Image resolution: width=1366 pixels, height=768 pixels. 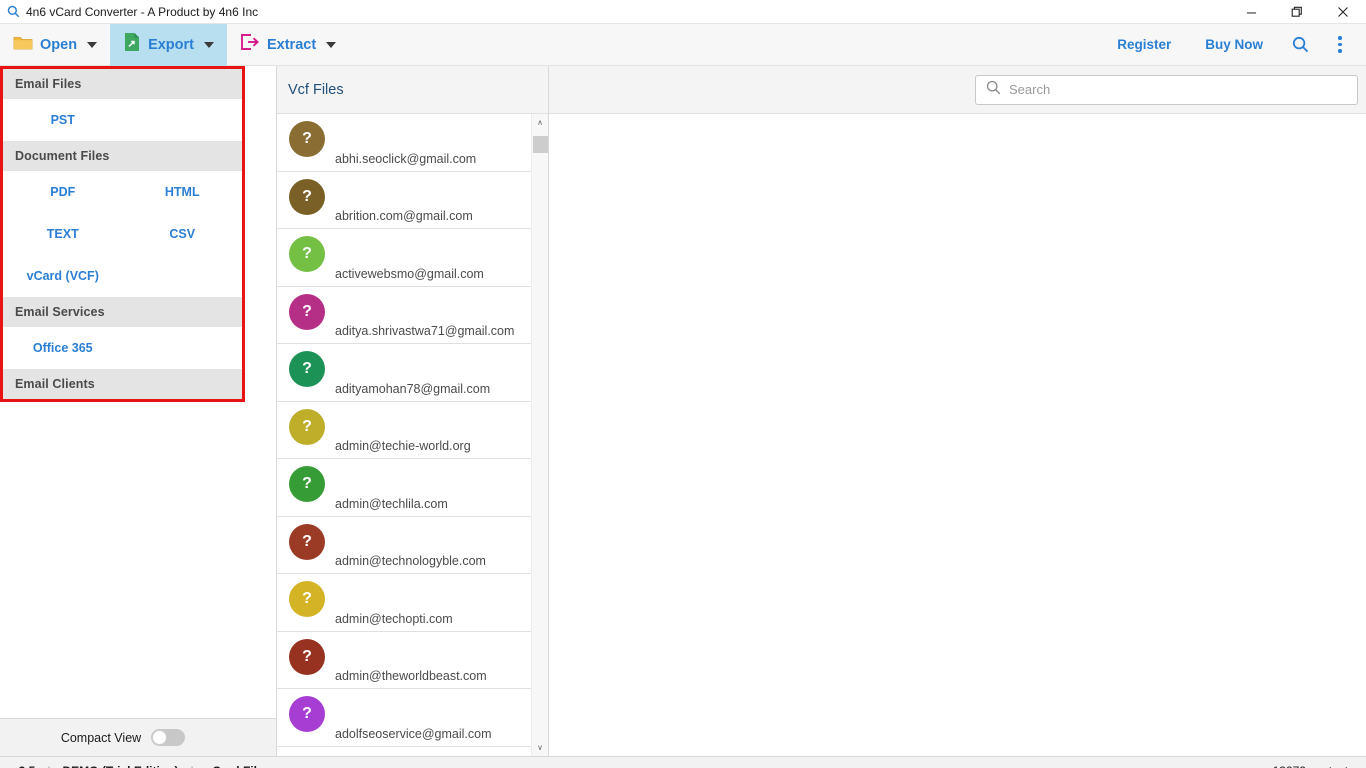 I want to click on compact-view-bar: Compact View, so click(x=138, y=737).